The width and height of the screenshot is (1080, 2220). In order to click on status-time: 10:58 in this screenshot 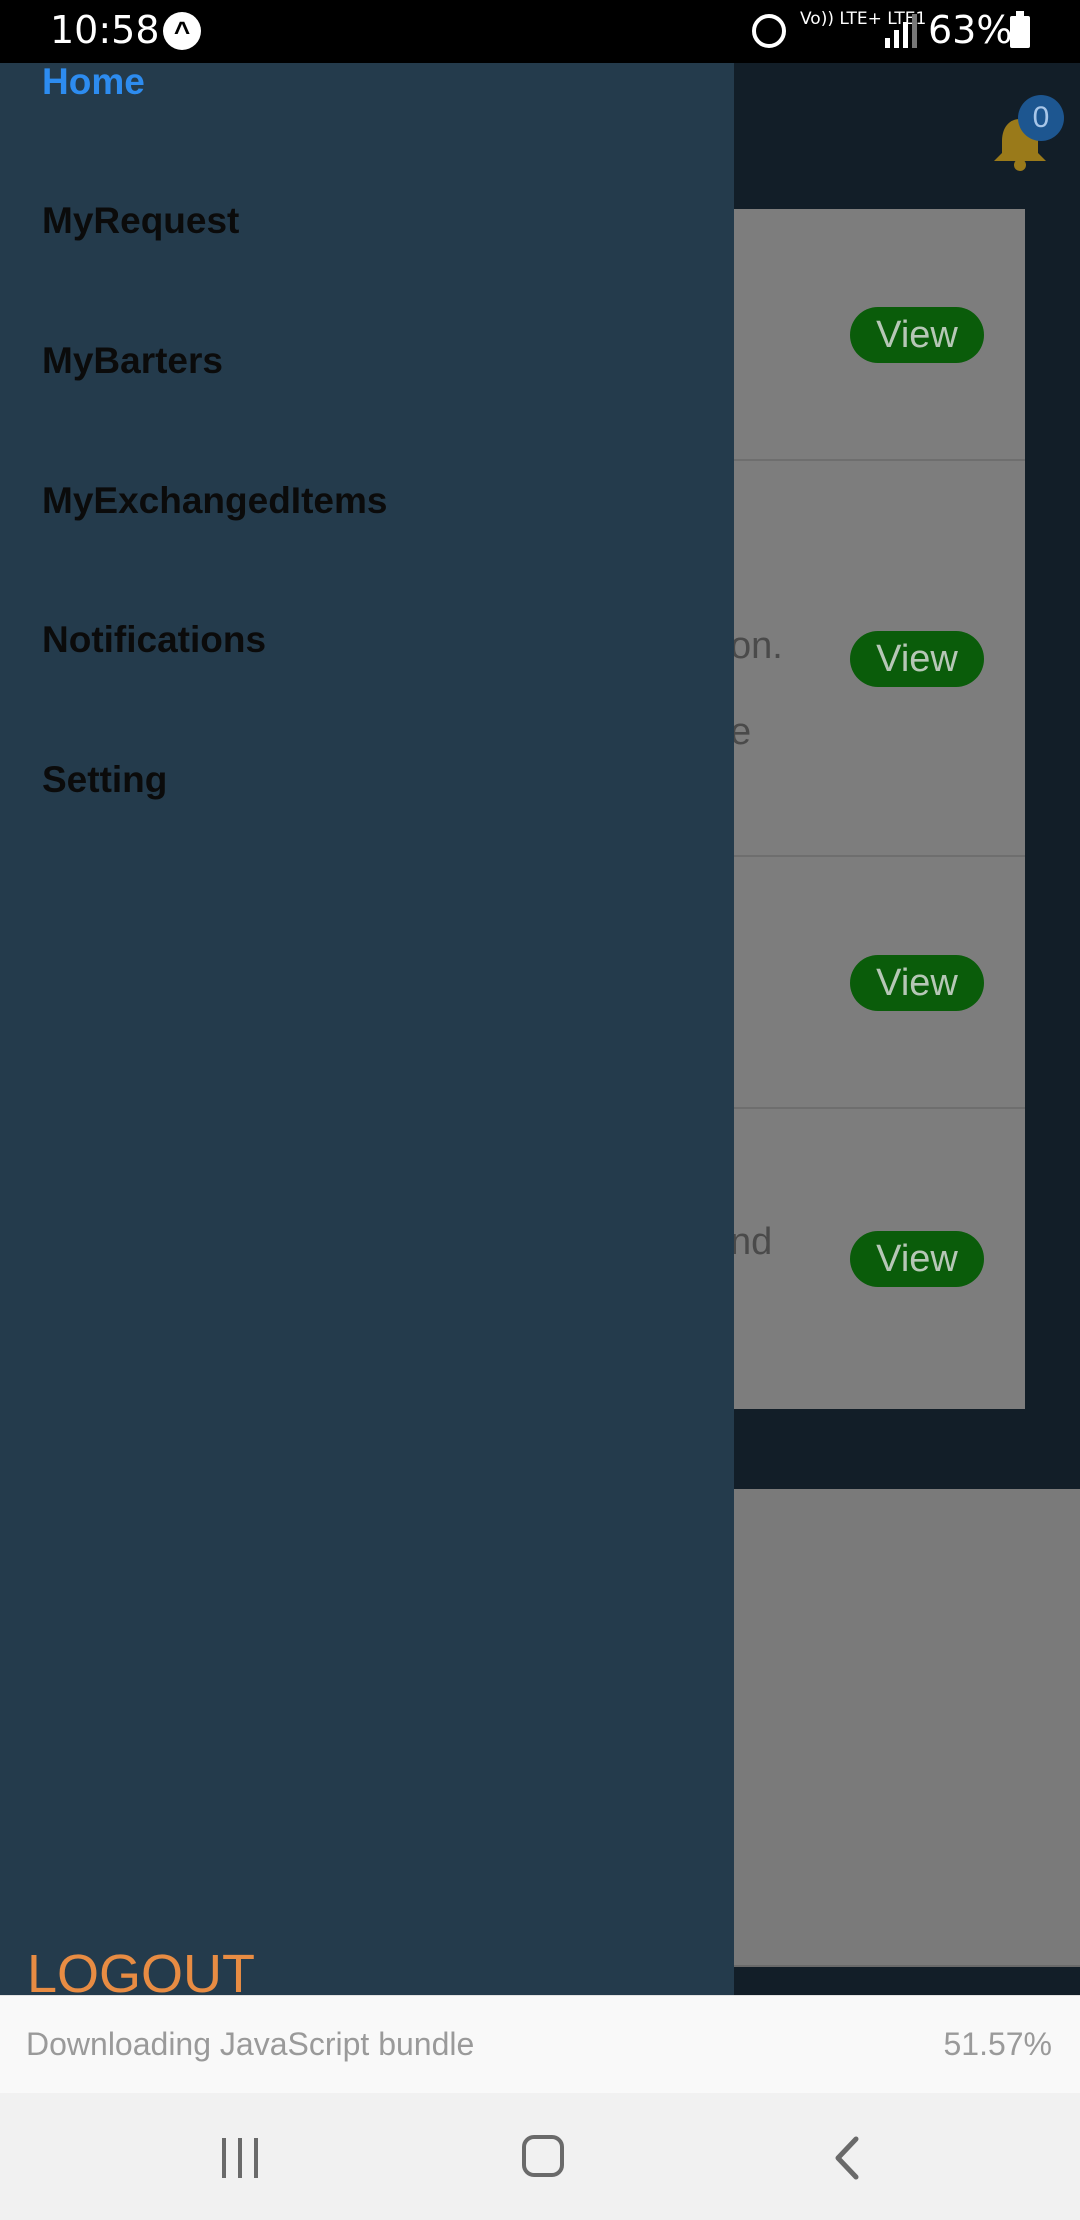, I will do `click(105, 30)`.